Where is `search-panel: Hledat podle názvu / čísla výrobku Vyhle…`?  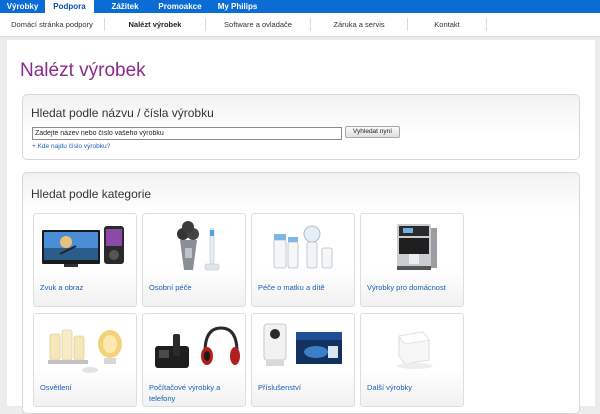
search-panel: Hledat podle názvu / čísla výrobku Vyhle… is located at coordinates (301, 127).